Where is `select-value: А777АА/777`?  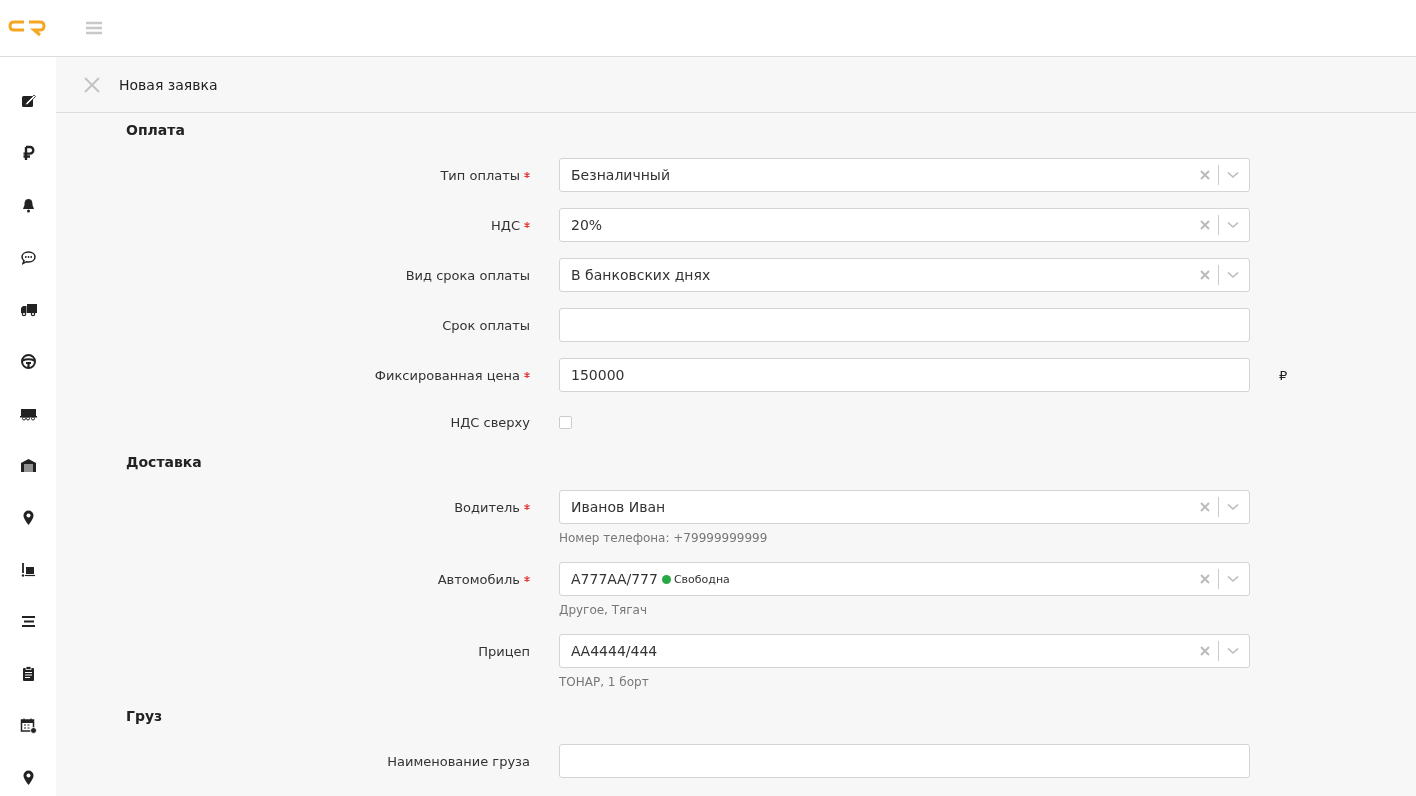
select-value: А777АА/777 is located at coordinates (614, 579).